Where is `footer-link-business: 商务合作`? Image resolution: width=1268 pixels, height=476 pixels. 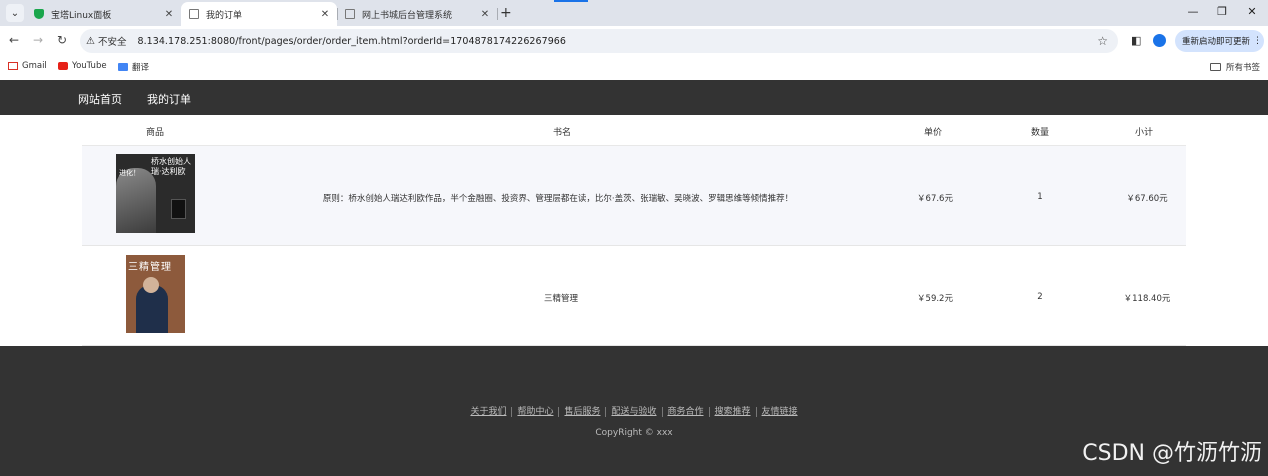
footer-link-business: 商务合作 is located at coordinates (685, 412).